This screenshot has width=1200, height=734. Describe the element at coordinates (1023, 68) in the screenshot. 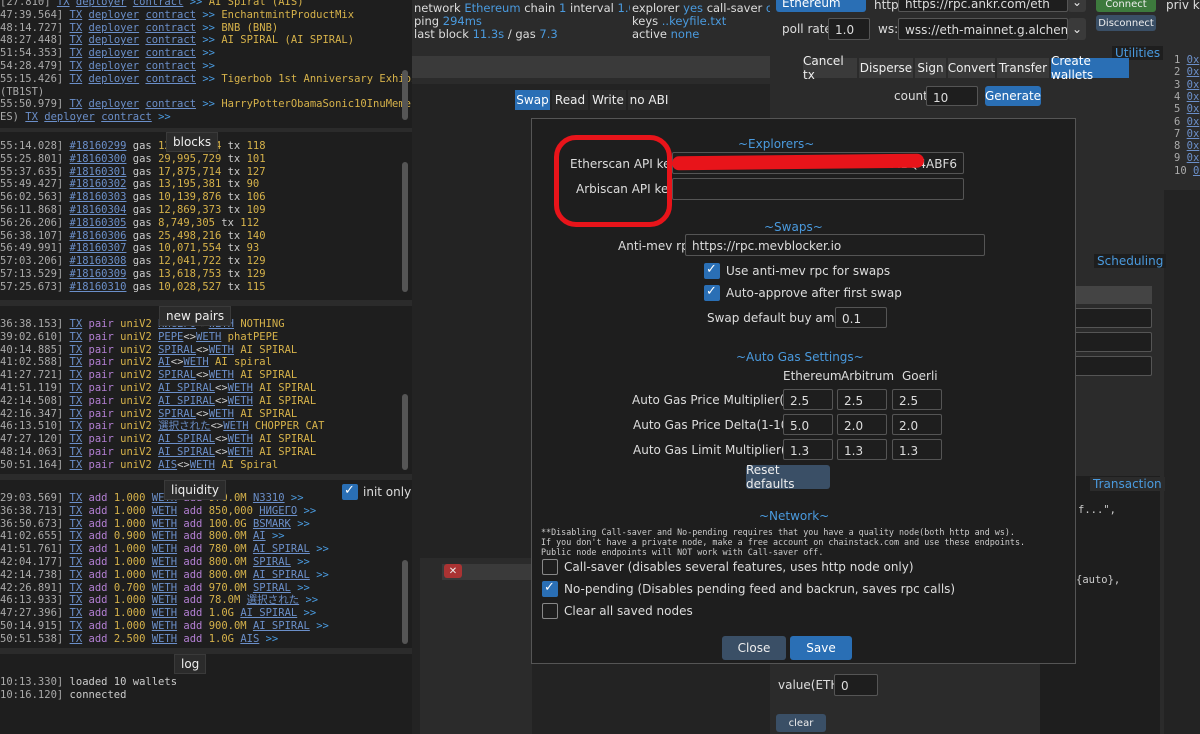

I see `util-tab-transfer: Transfer` at that location.